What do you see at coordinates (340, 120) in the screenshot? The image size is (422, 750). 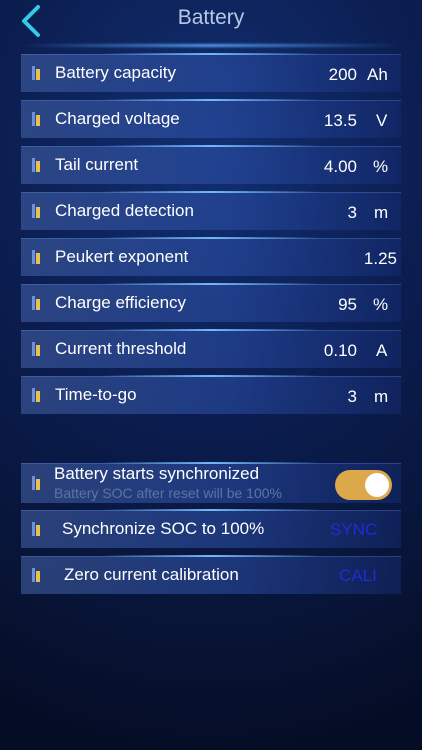 I see `setting-value: 13.5` at bounding box center [340, 120].